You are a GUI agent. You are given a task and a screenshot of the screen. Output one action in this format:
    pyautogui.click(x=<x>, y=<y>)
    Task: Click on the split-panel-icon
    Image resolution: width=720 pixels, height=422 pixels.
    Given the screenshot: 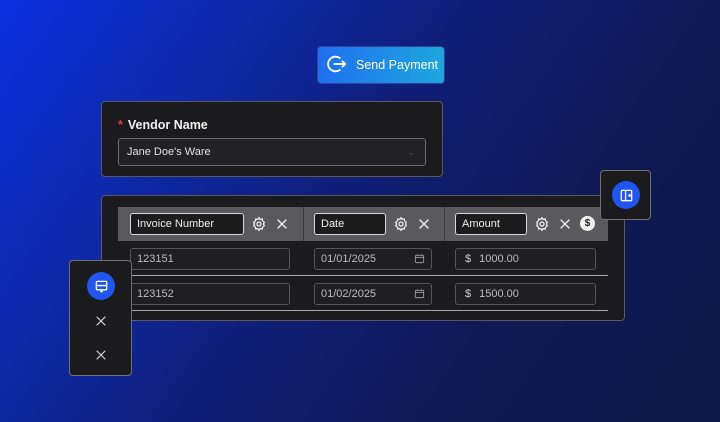 What is the action you would take?
    pyautogui.click(x=626, y=195)
    